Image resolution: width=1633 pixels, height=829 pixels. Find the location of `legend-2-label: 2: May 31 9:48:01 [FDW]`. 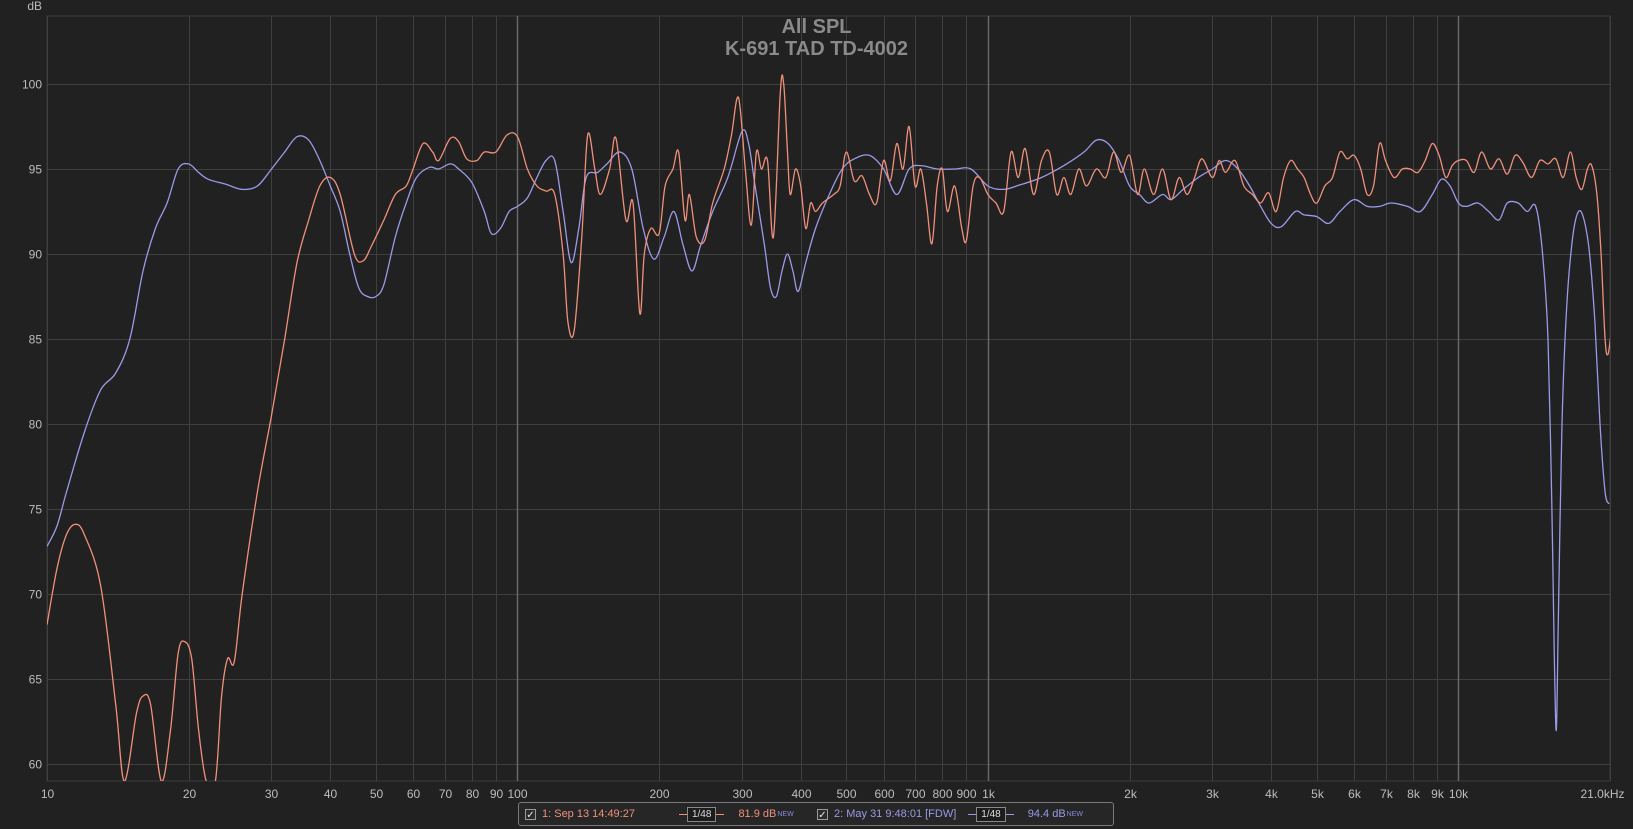

legend-2-label: 2: May 31 9:48:01 [FDW] is located at coordinates (895, 814).